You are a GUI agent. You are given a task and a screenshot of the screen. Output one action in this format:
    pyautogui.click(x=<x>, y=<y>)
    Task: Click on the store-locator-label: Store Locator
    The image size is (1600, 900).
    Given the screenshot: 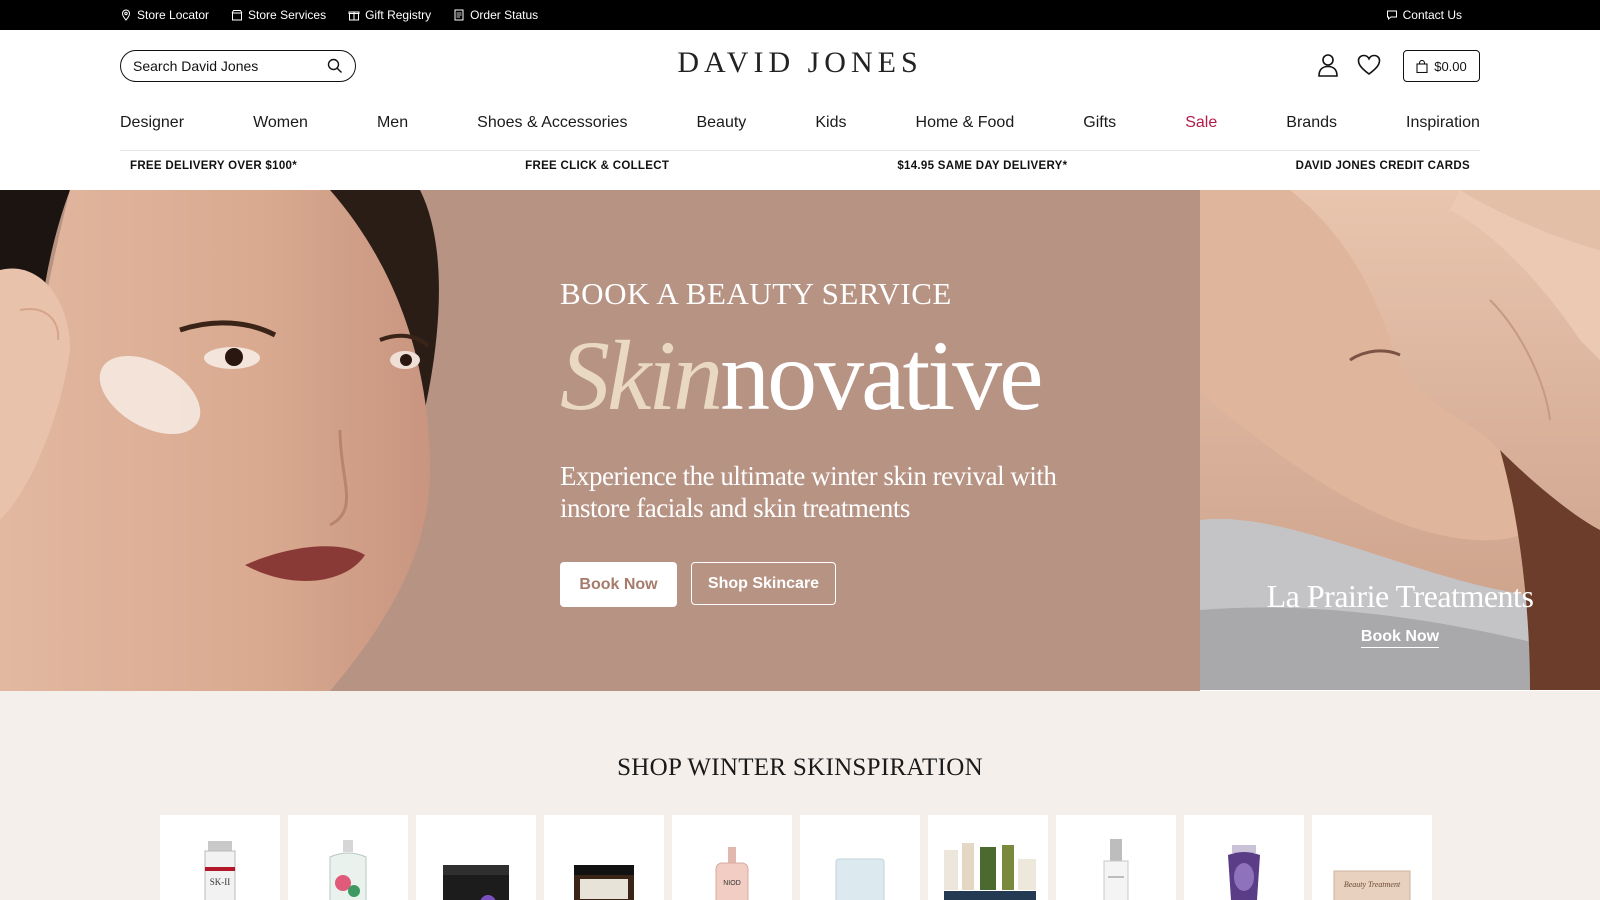 What is the action you would take?
    pyautogui.click(x=173, y=15)
    